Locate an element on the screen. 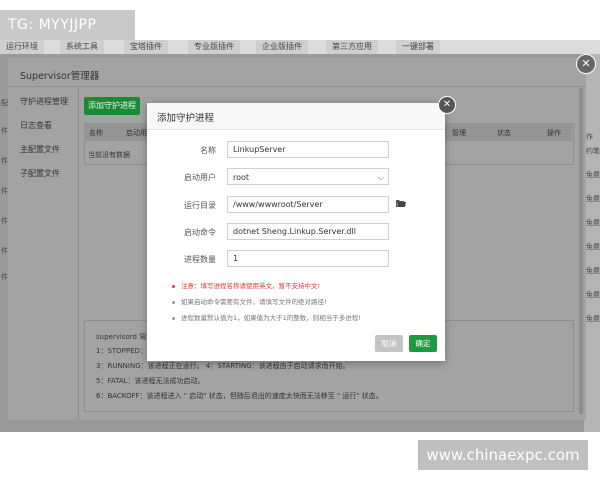 Image resolution: width=600 pixels, height=480 pixels. column-status: 状态 is located at coordinates (504, 133).